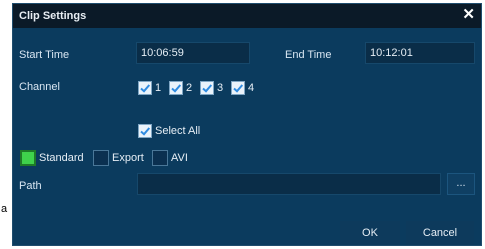 The image size is (485, 249). What do you see at coordinates (44, 55) in the screenshot?
I see `start-time-label: Start Time` at bounding box center [44, 55].